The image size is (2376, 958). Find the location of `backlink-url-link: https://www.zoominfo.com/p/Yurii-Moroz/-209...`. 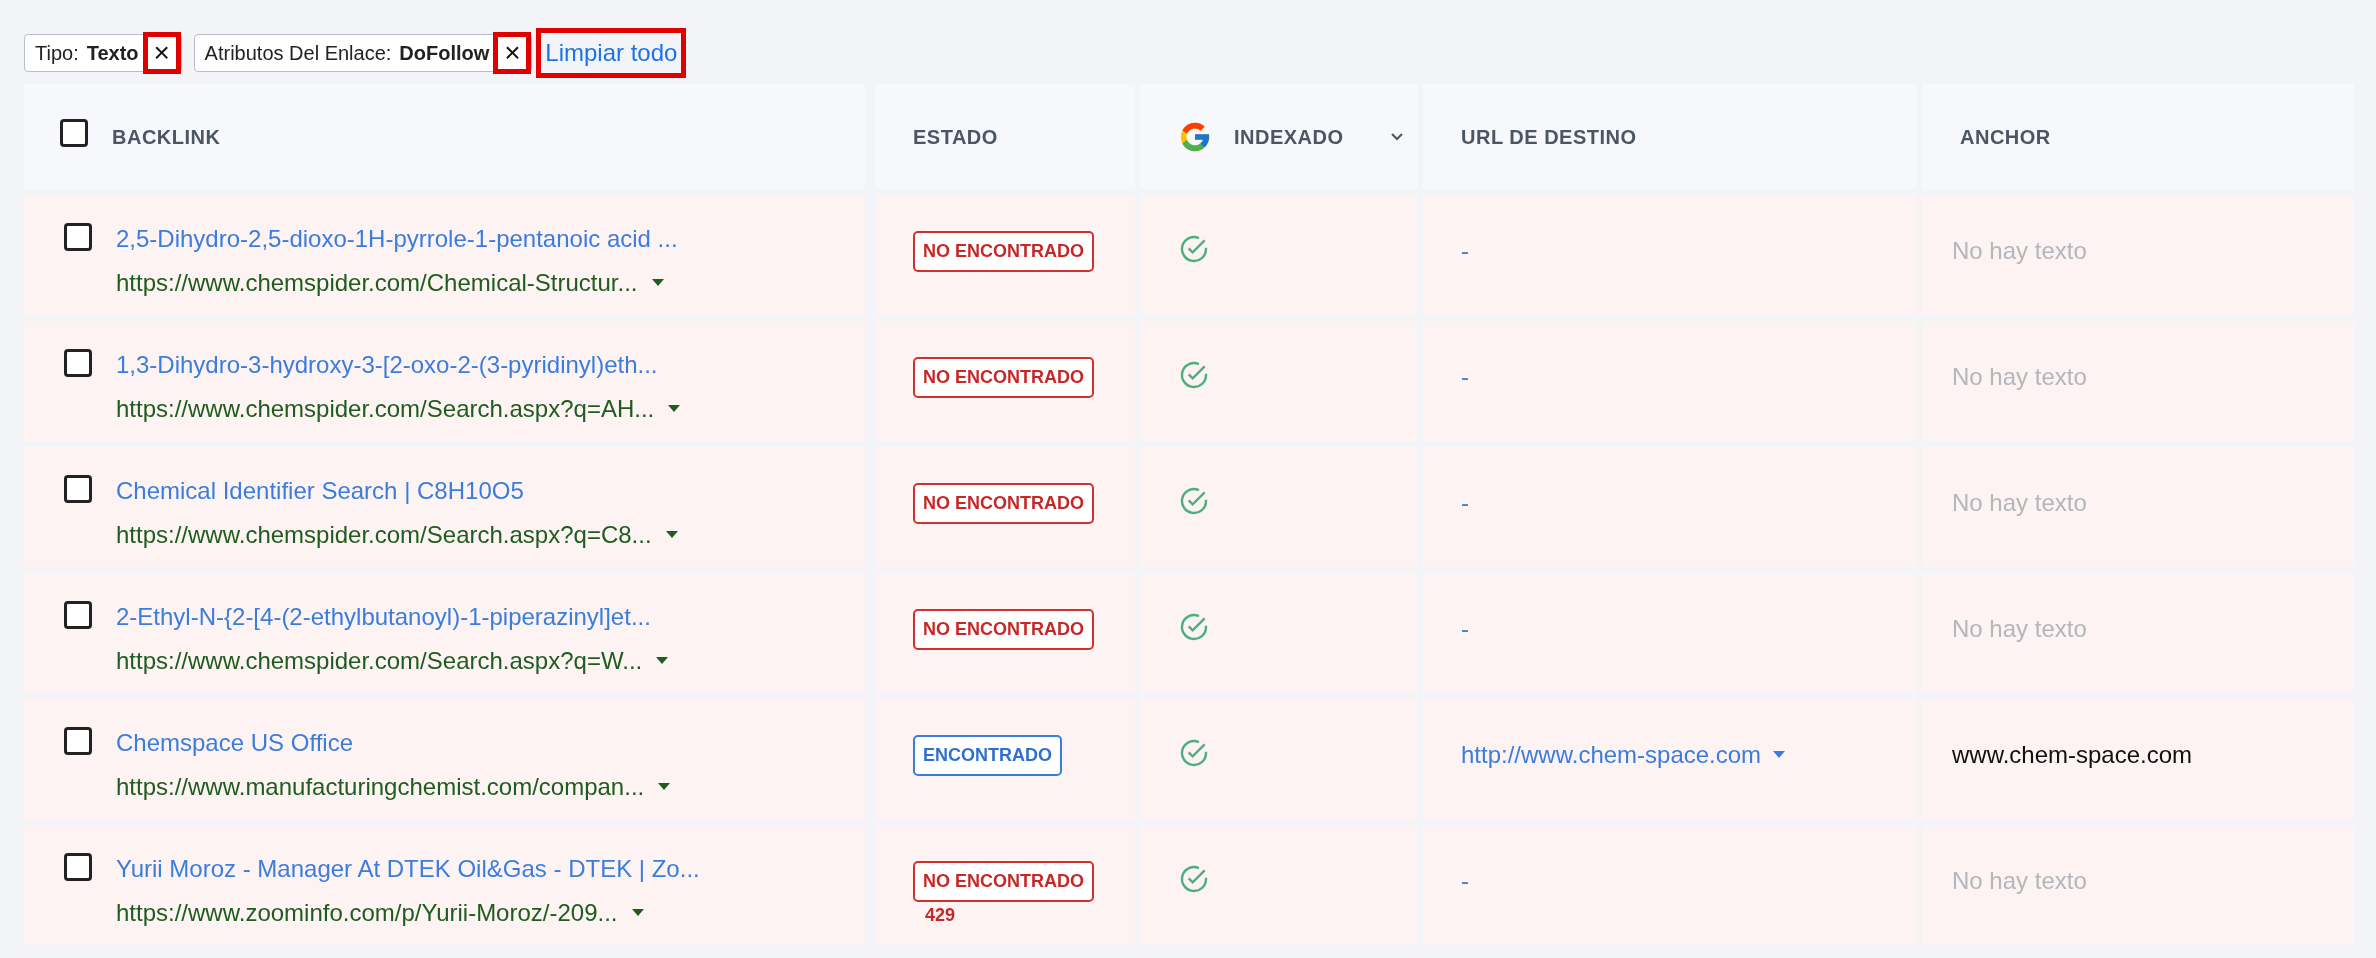

backlink-url-link: https://www.zoominfo.com/p/Yurii-Moroz/-209... is located at coordinates (367, 913).